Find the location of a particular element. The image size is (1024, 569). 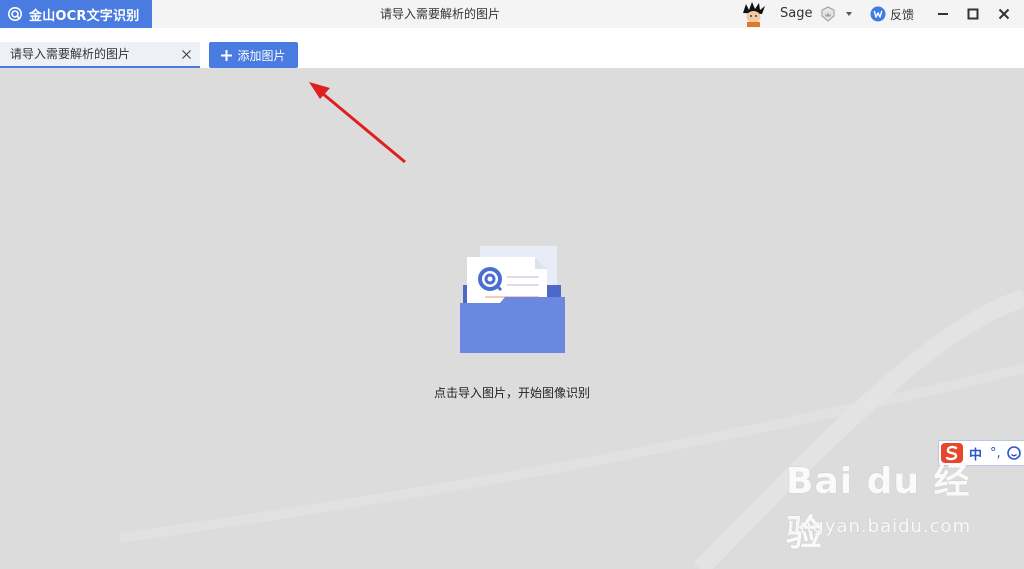

app-brand: 金山OCR文字识别 is located at coordinates (76, 14).